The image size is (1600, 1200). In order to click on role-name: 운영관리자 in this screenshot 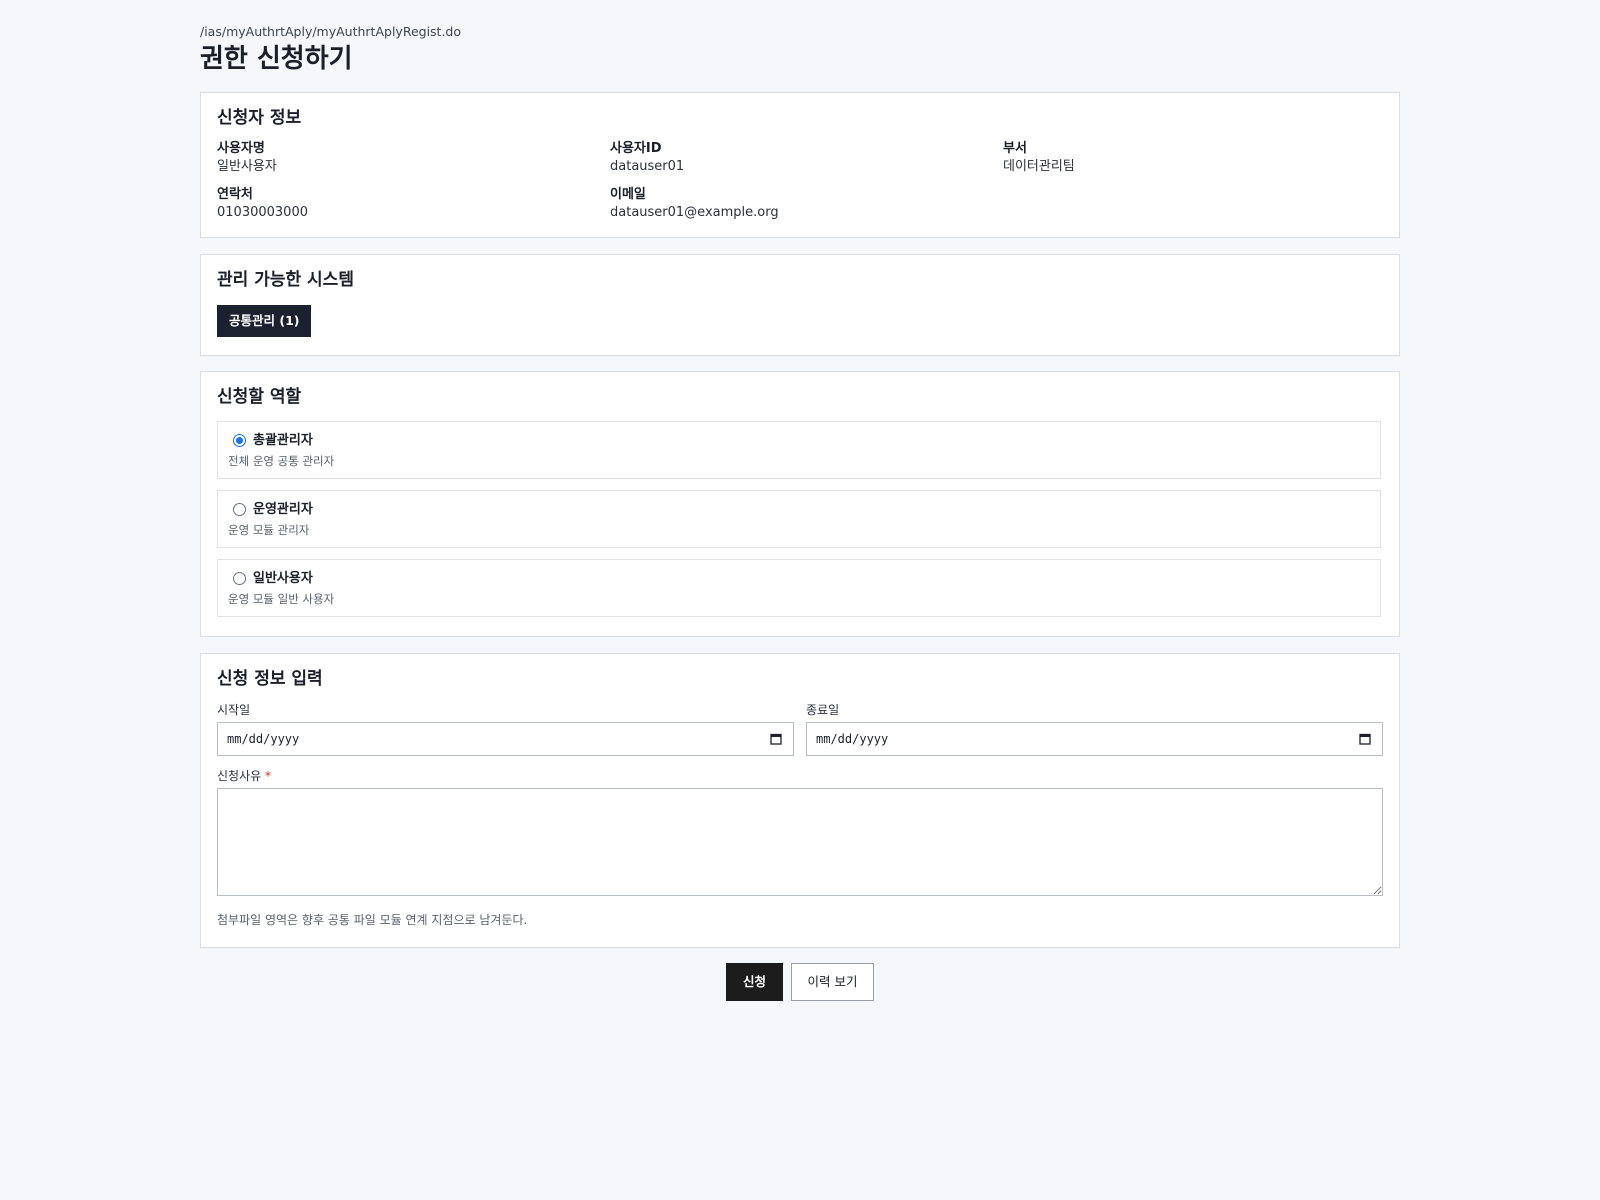, I will do `click(283, 509)`.